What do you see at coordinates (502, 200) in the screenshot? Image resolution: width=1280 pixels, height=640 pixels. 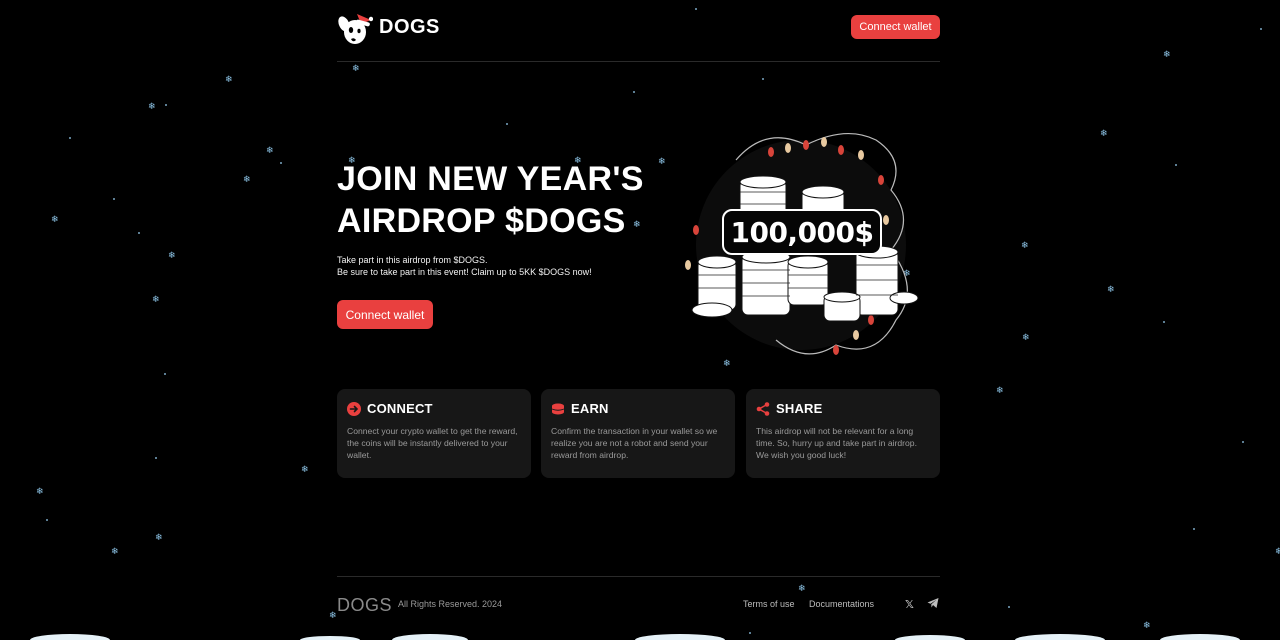 I see `hero-title: JOIN NEW YEAR'S AIRDROP $DOGS` at bounding box center [502, 200].